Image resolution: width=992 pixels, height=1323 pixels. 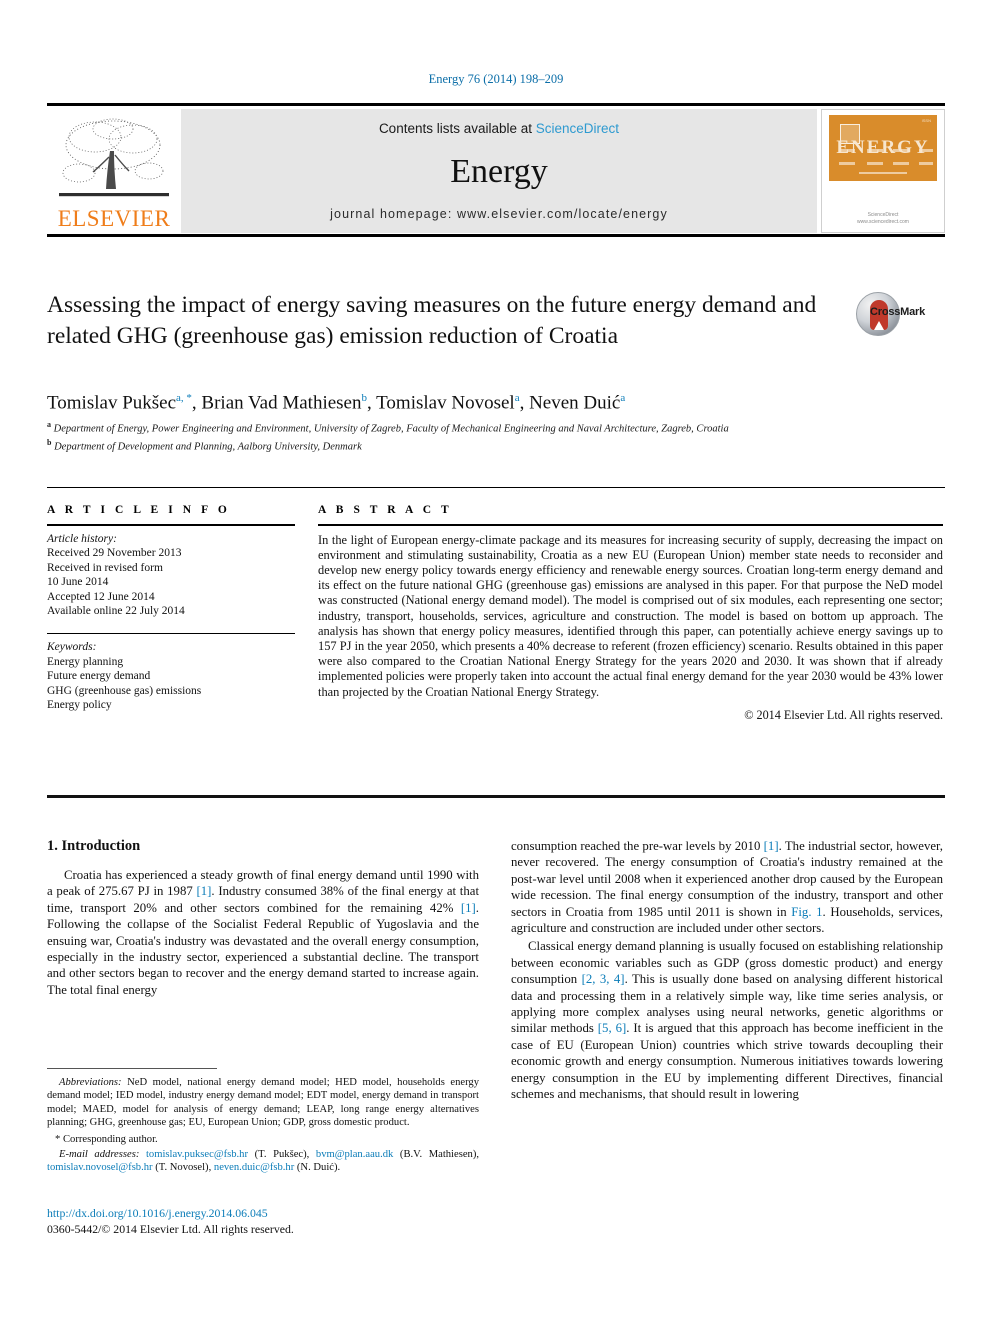 I want to click on abstract-band-top-rule, so click(x=496, y=487).